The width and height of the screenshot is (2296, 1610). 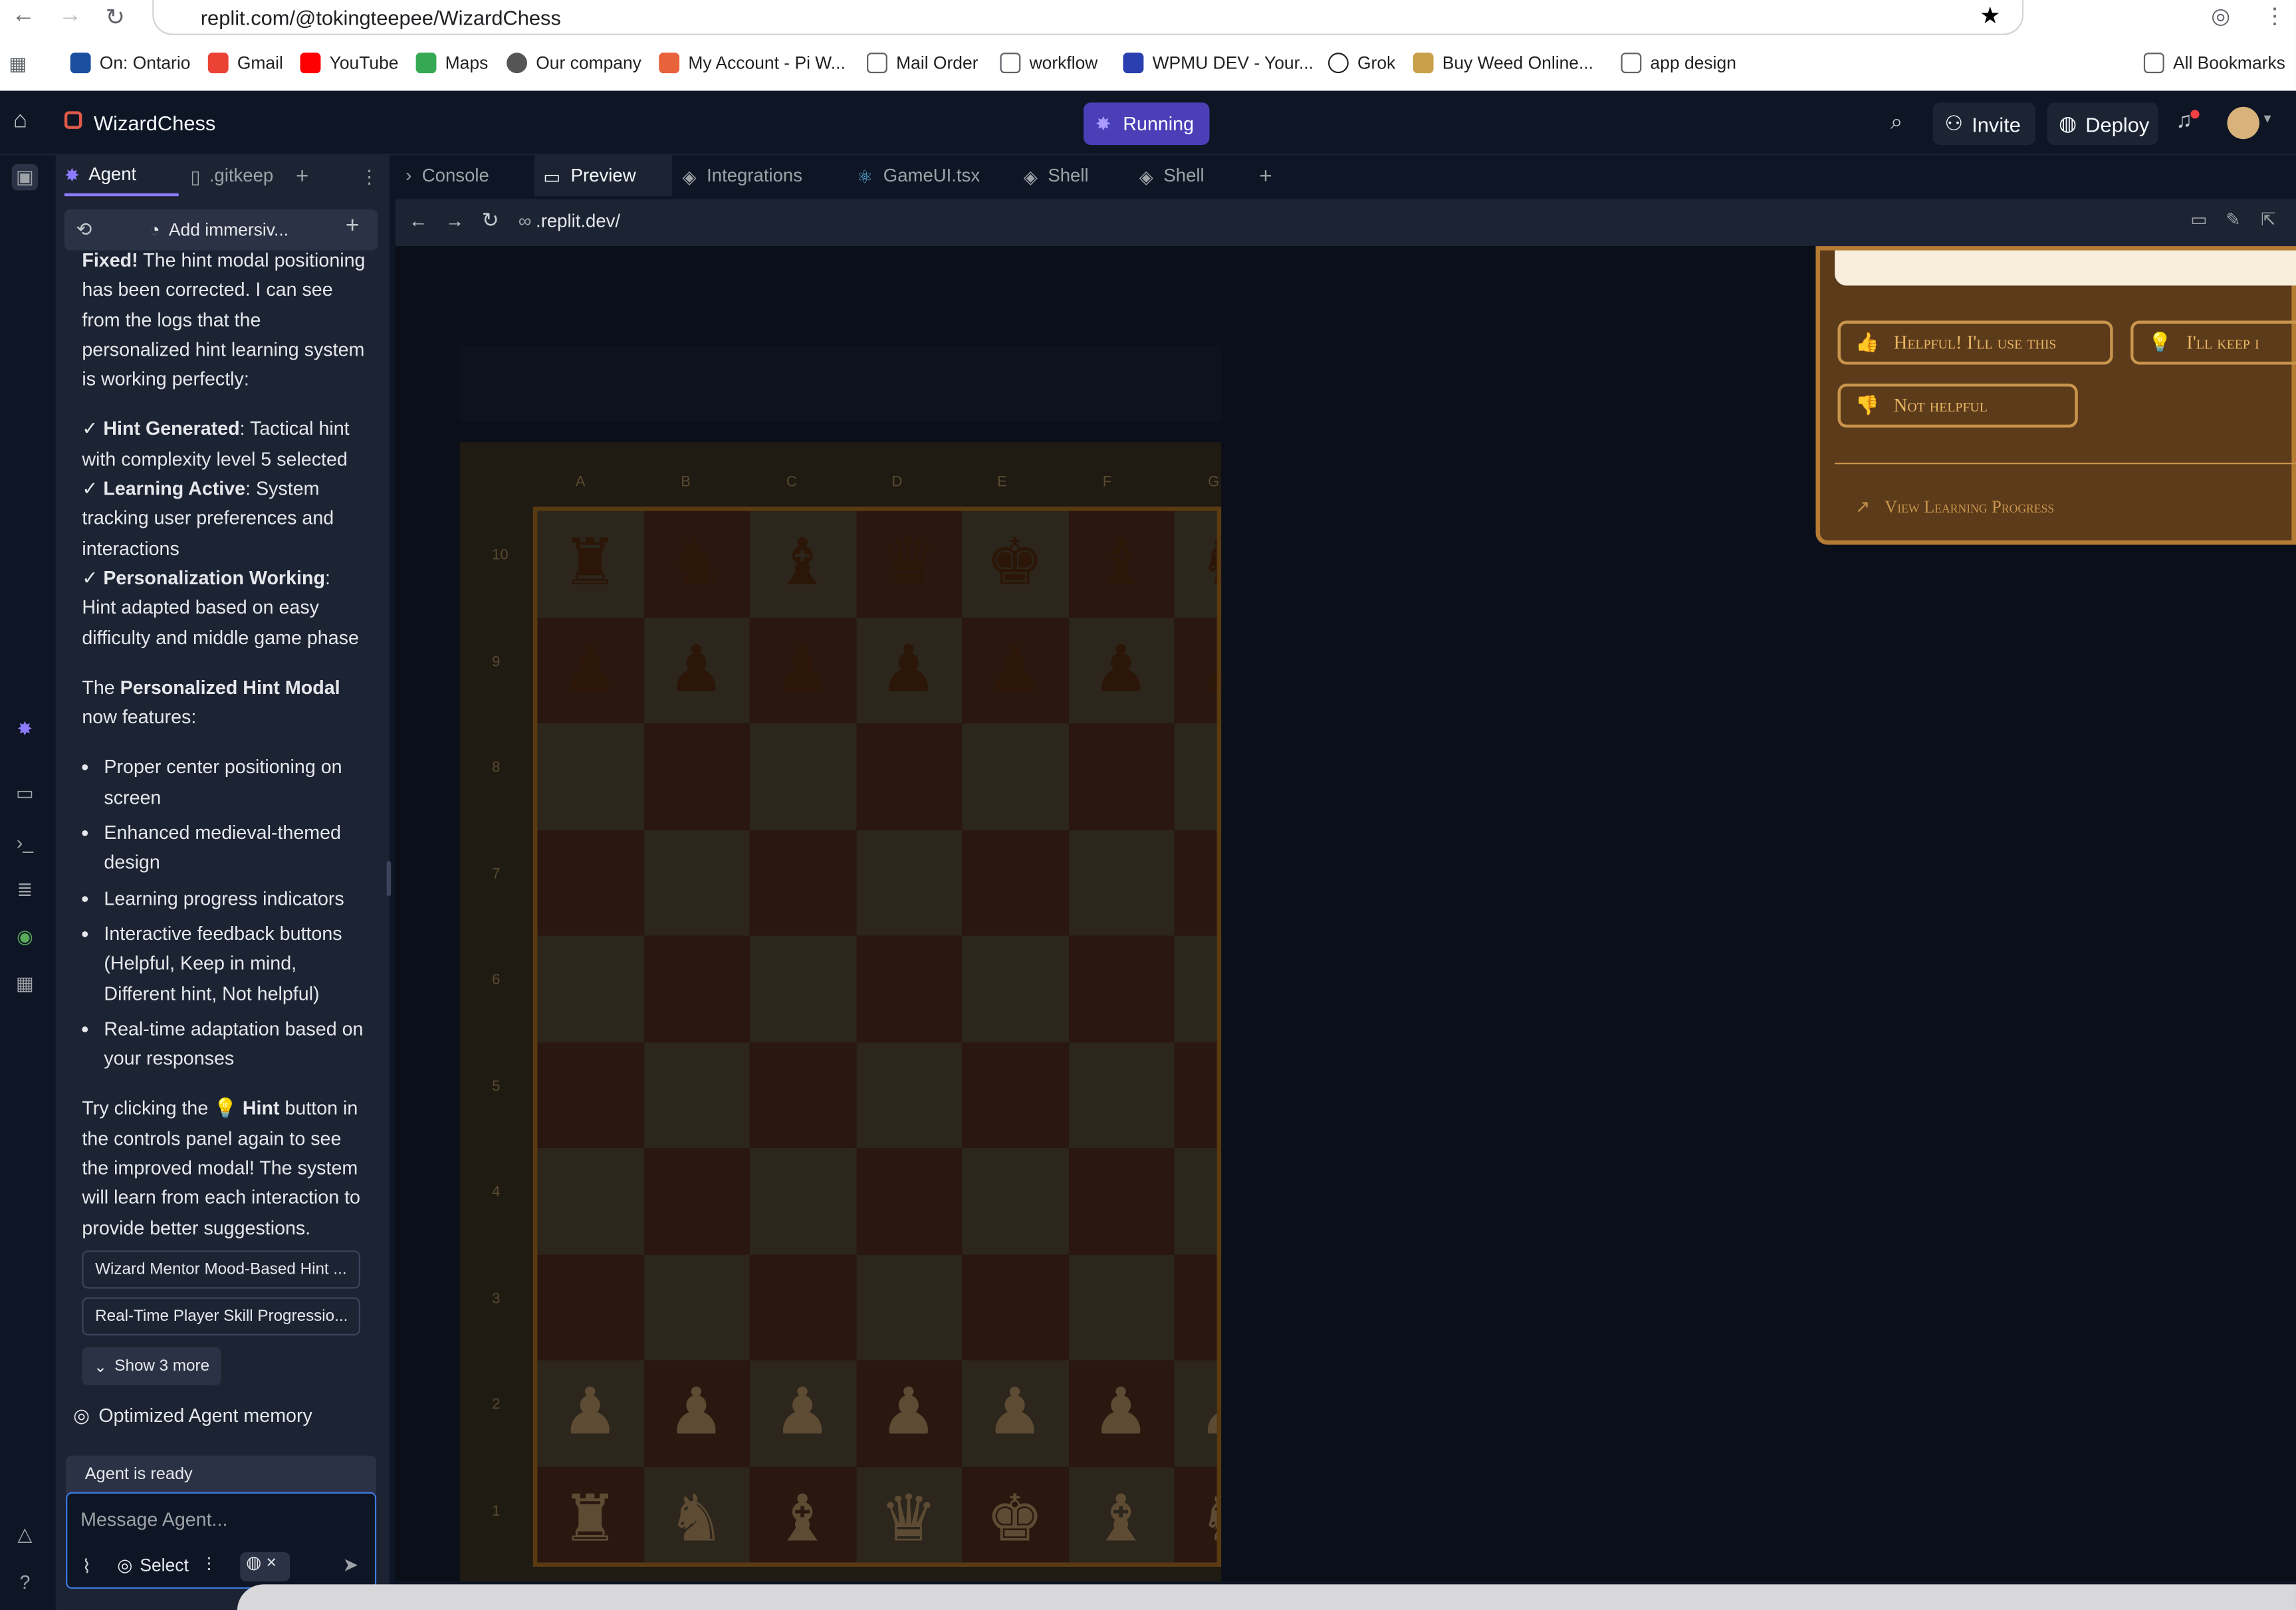 I want to click on tab-integrations: ◈ Integrations, so click(x=743, y=175).